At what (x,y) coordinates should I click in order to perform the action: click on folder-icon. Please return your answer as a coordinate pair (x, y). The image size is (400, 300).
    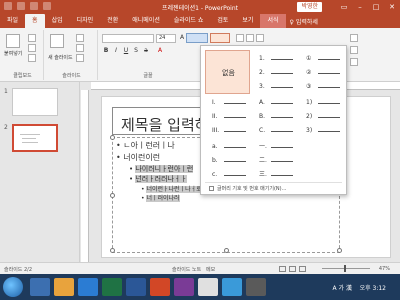
    Looking at the image, I should click on (64, 287).